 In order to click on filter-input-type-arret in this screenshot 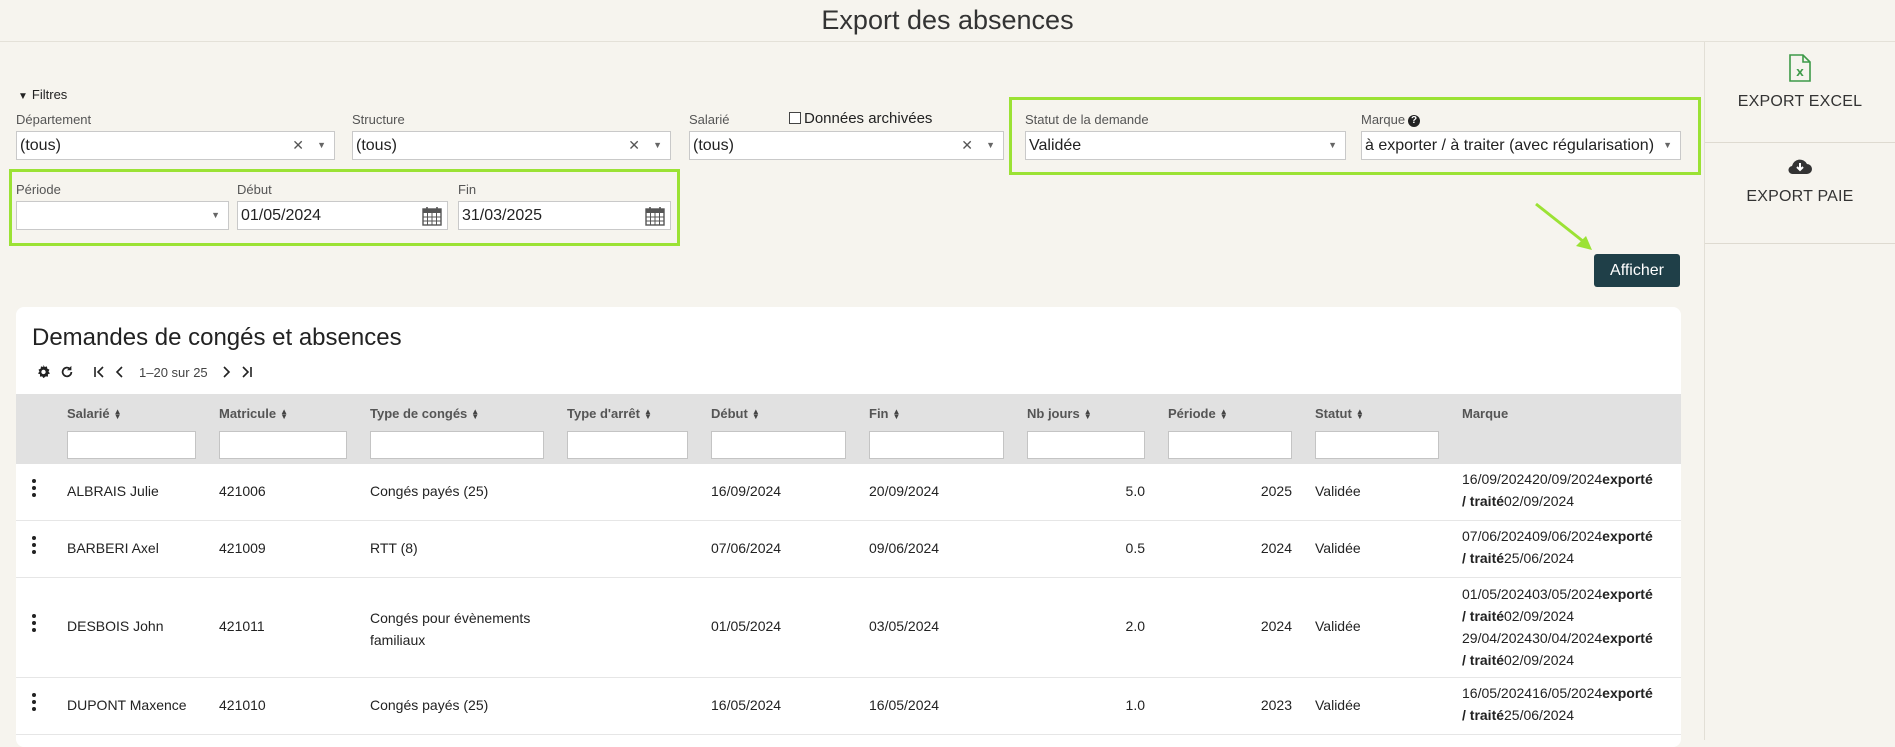, I will do `click(627, 445)`.